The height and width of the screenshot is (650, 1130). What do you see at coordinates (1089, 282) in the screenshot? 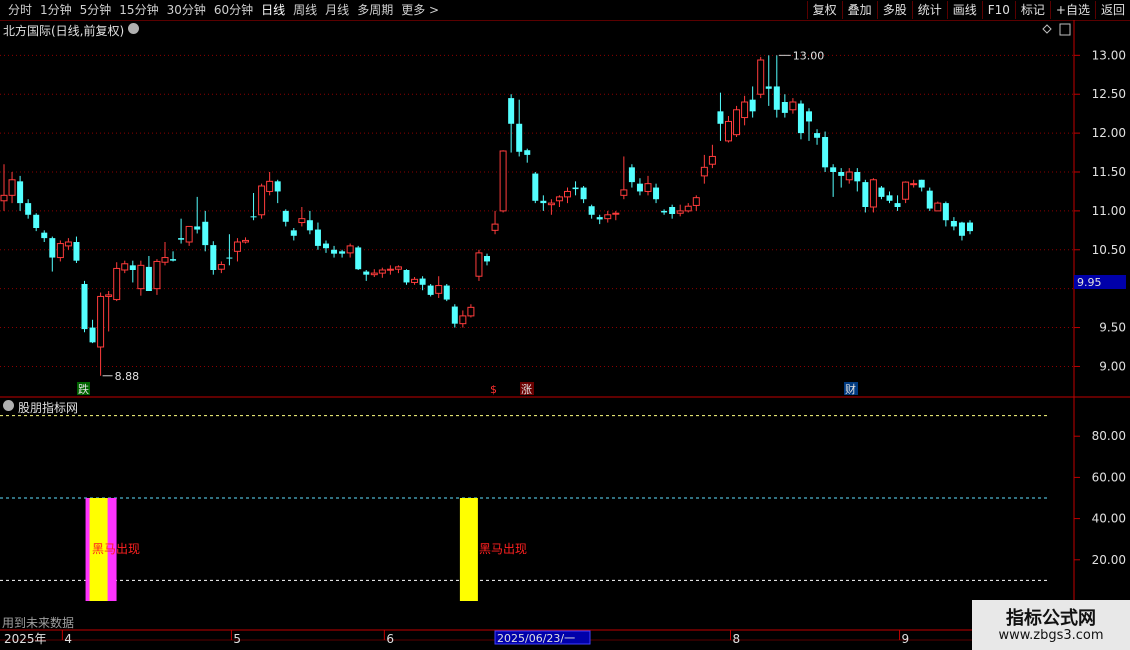
I see `current-price-label: 9.95` at bounding box center [1089, 282].